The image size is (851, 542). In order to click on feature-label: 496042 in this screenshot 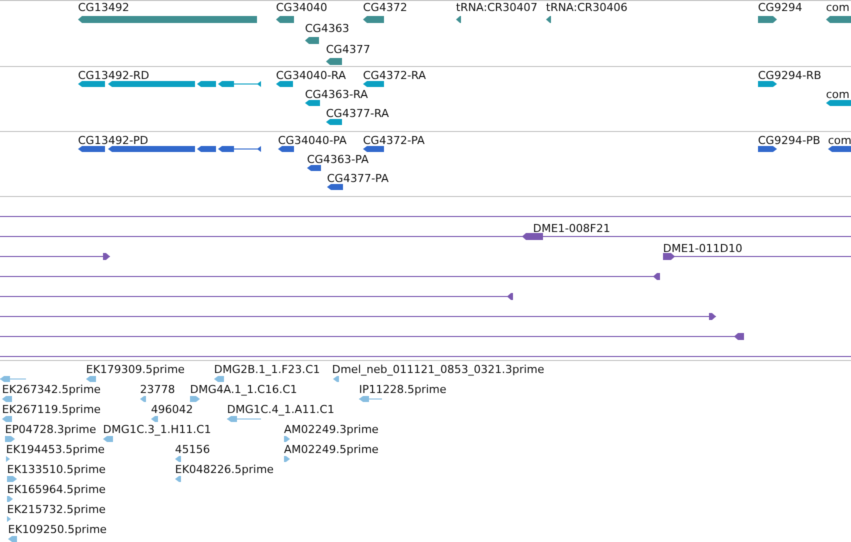, I will do `click(172, 409)`.